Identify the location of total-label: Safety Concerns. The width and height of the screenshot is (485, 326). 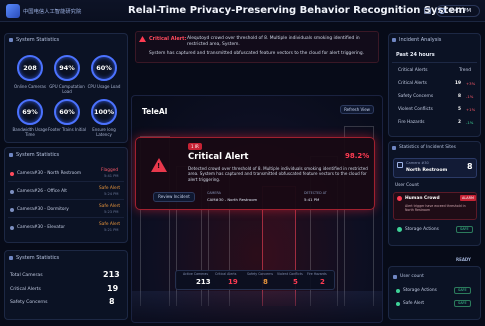
(29, 302).